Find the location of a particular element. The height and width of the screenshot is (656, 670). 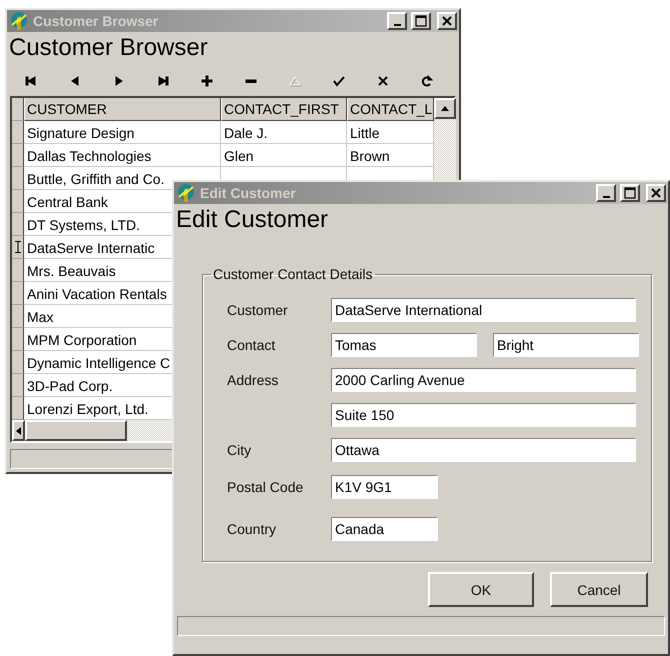

table-cell: Dallas Technologies is located at coordinates (89, 156).